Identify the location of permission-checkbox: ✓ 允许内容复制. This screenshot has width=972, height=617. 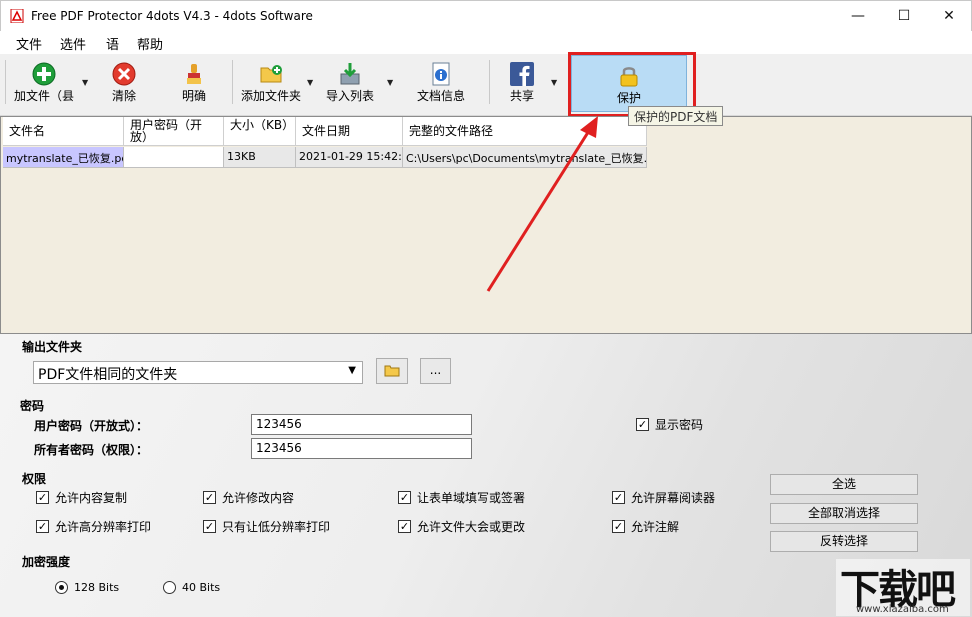
(81, 497).